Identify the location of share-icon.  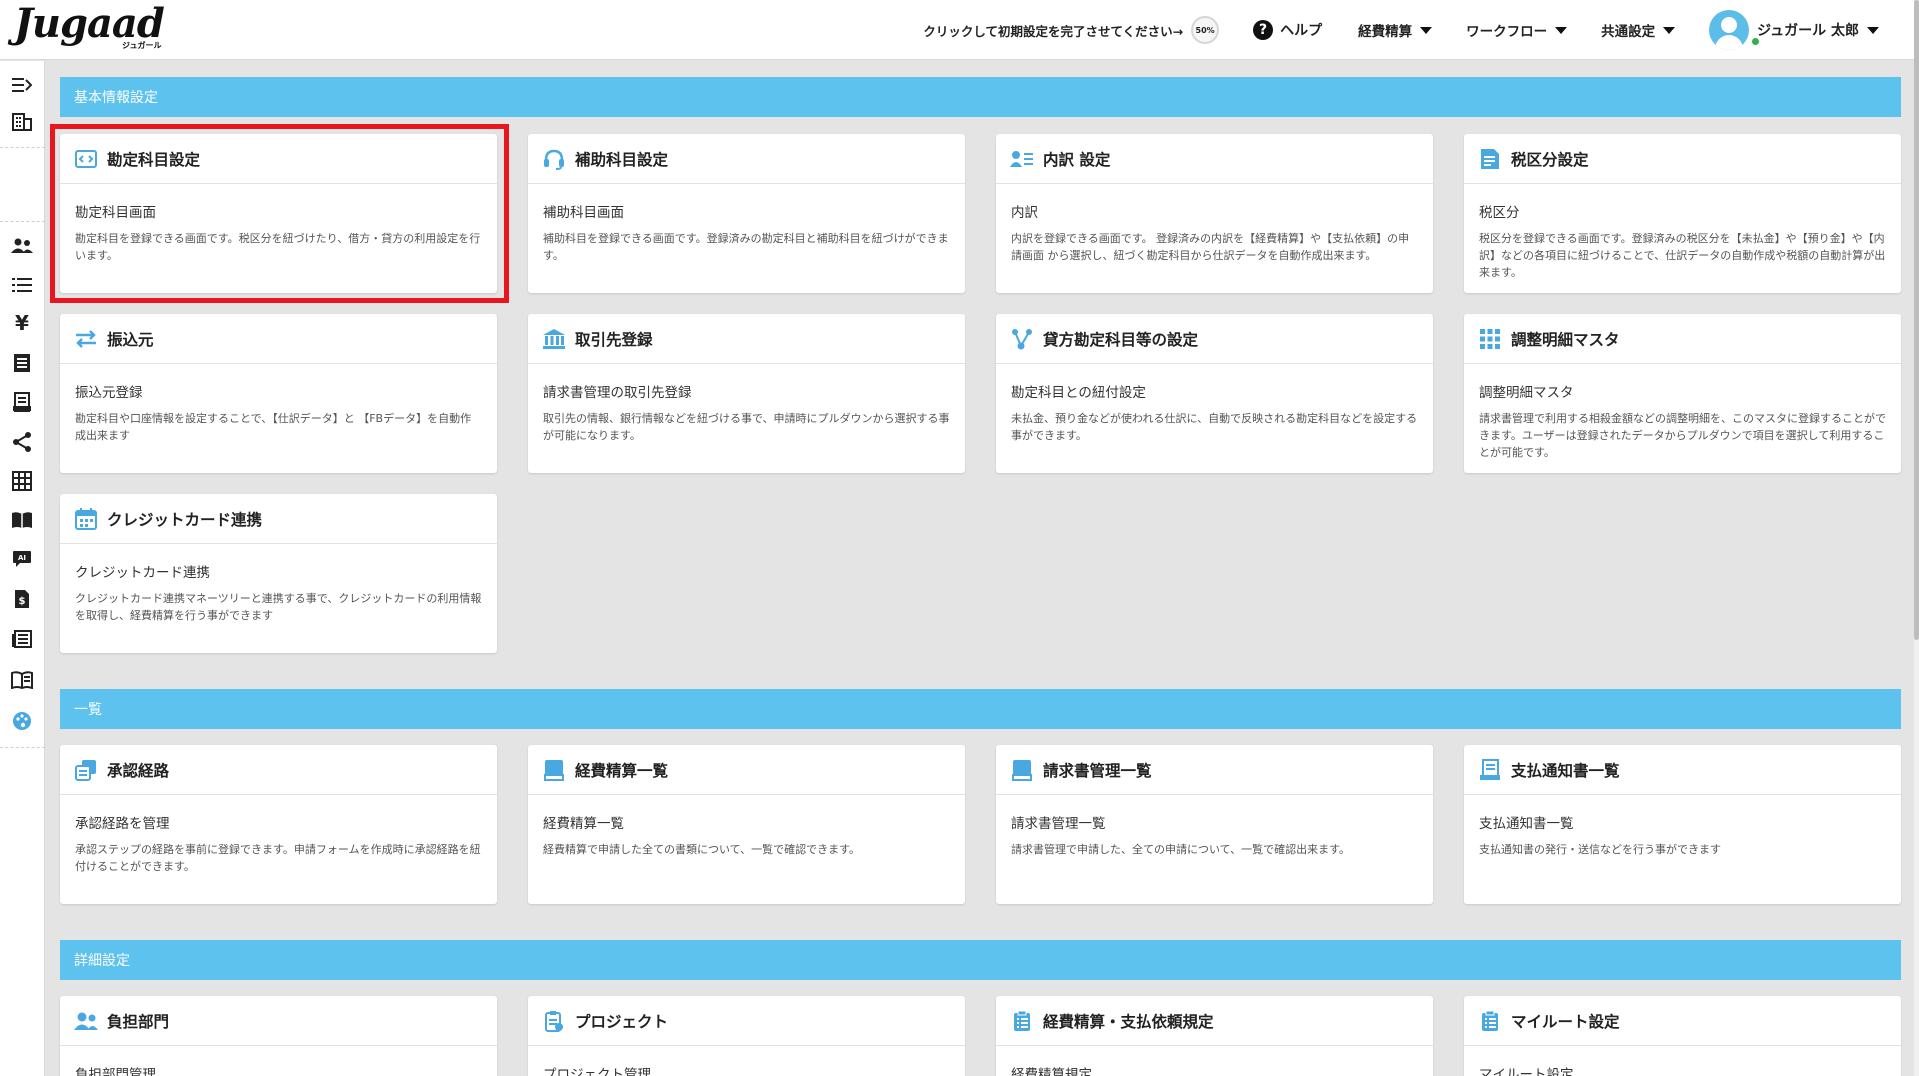
(22, 442).